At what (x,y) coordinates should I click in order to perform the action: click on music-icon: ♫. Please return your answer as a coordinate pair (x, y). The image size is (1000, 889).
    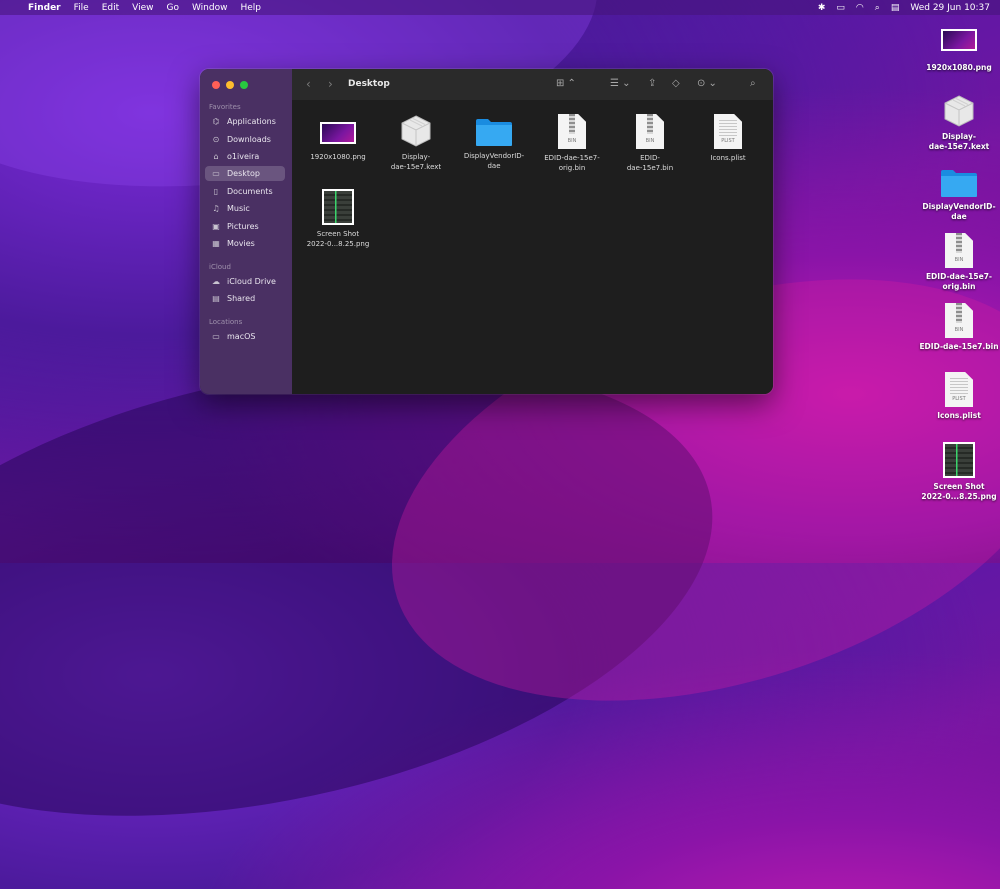
    Looking at the image, I should click on (216, 208).